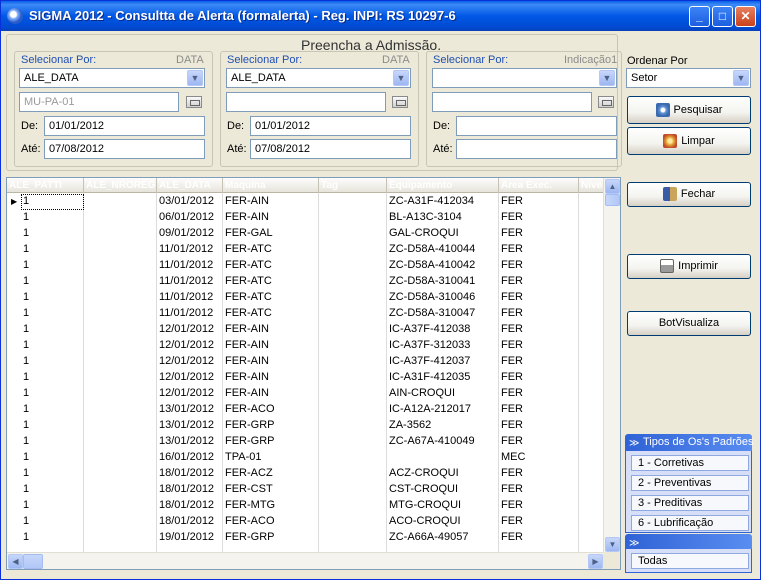 This screenshot has width=761, height=580. Describe the element at coordinates (305, 202) in the screenshot. I see `table-row: 1 03/01/2012 FER-AIN ZC-A31F-412034 FER ▶` at that location.